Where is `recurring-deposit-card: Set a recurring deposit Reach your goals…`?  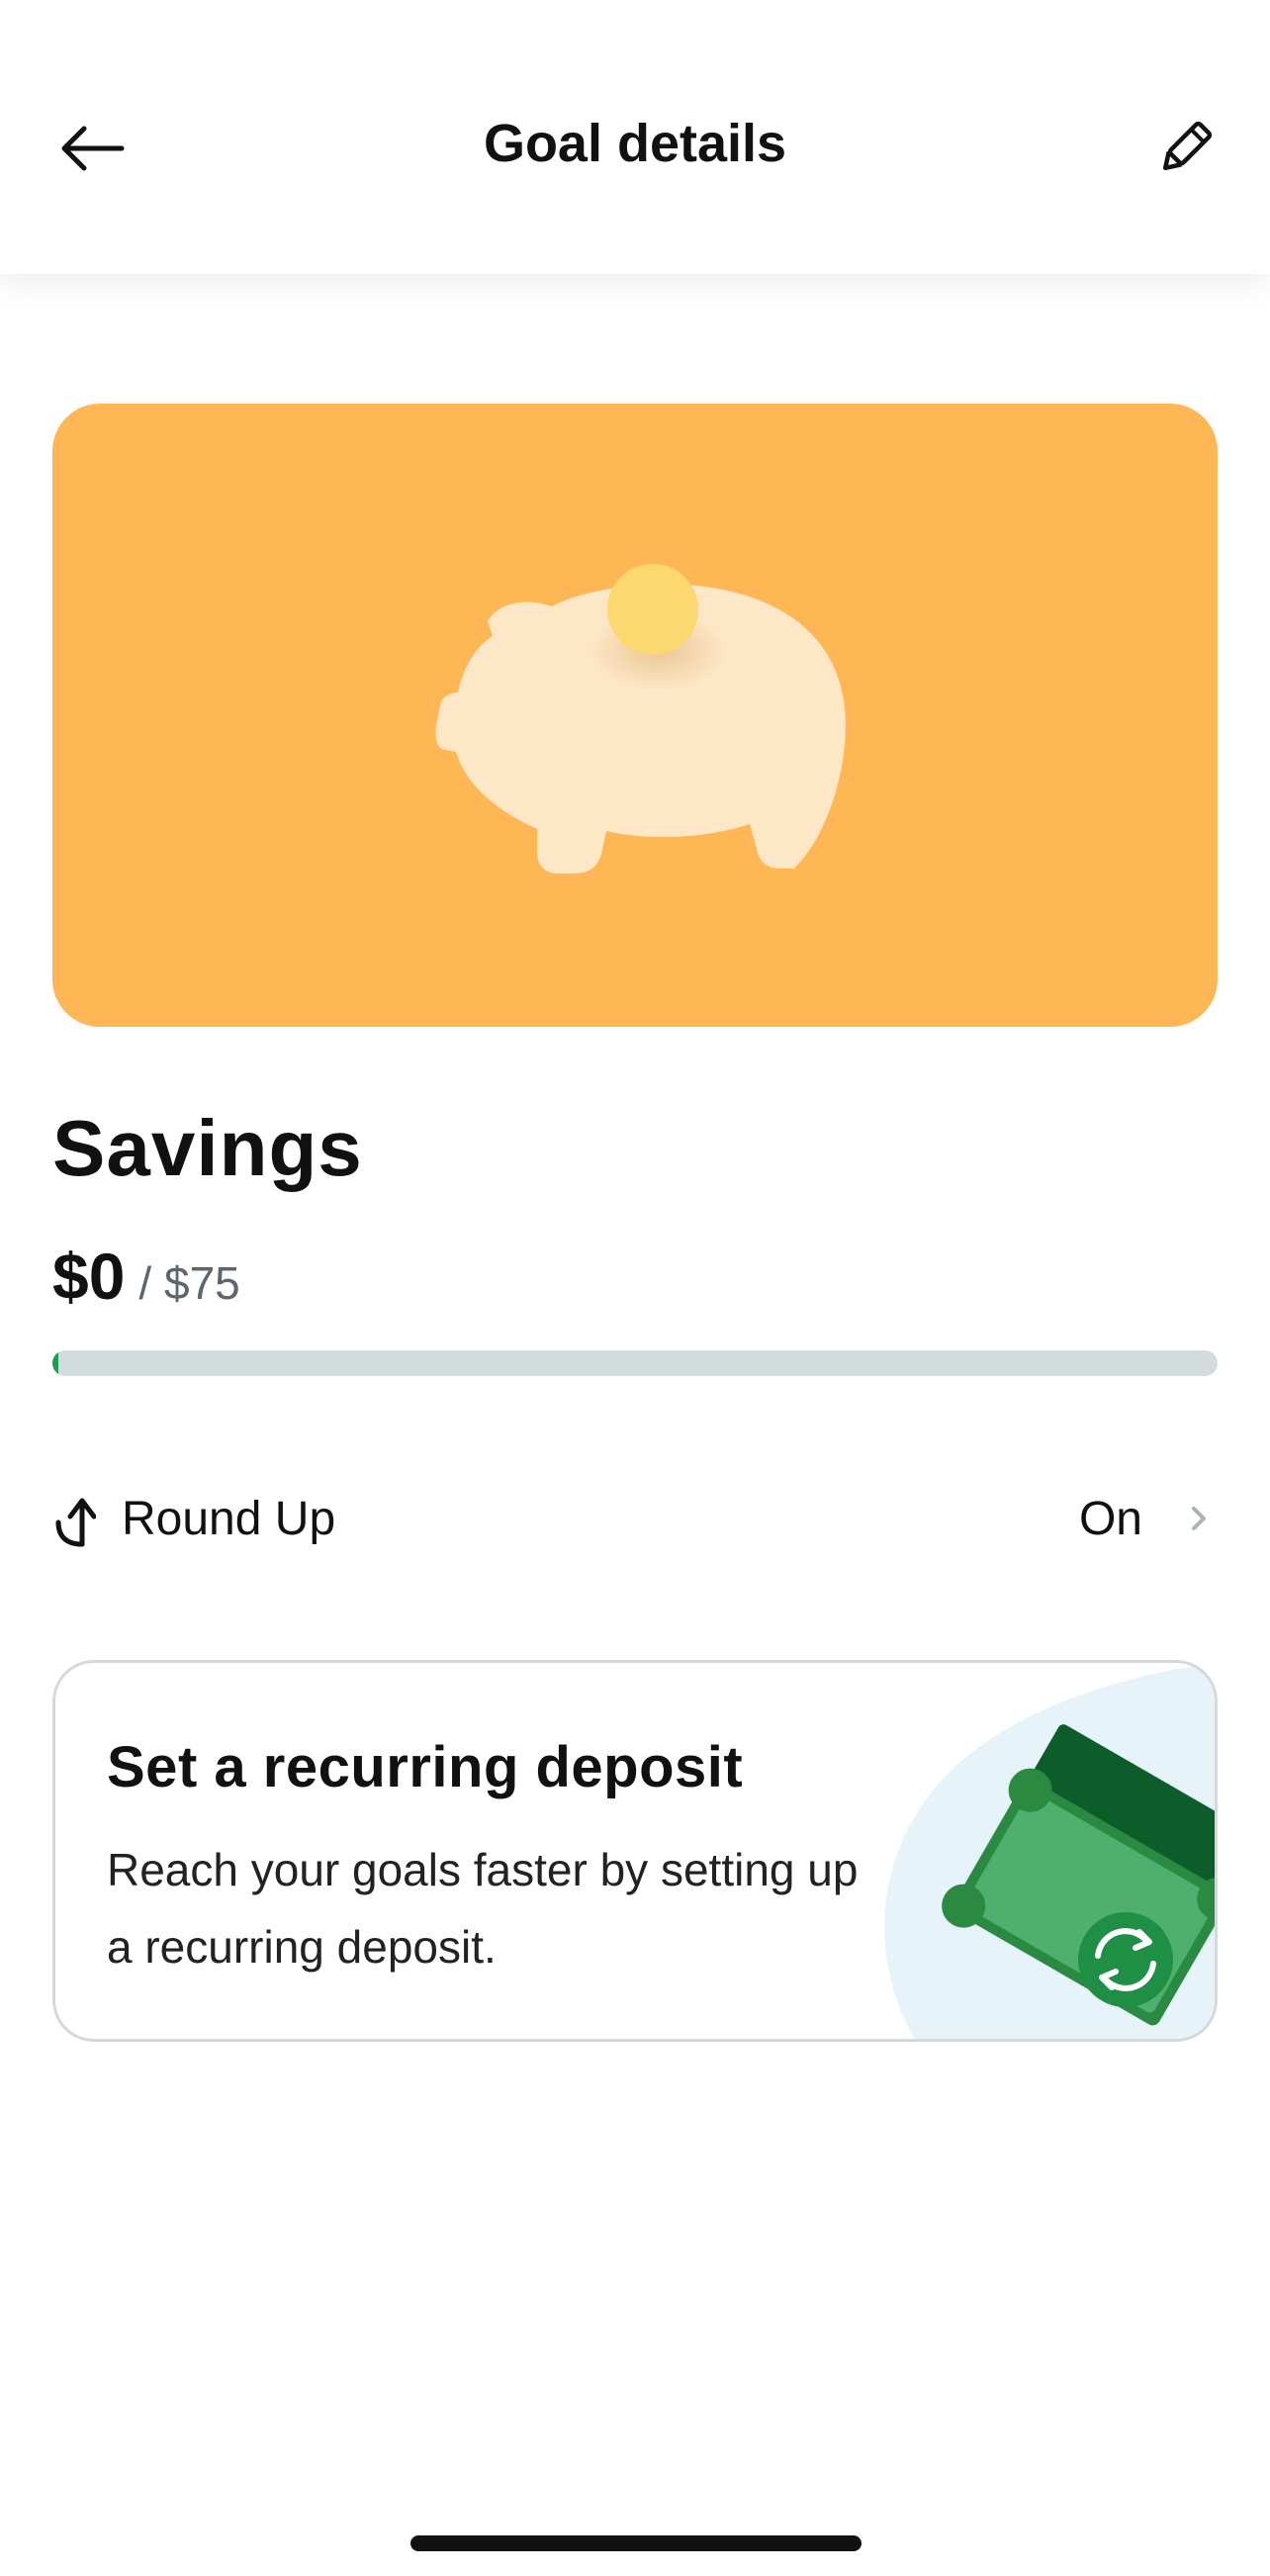 recurring-deposit-card: Set a recurring deposit Reach your goals… is located at coordinates (635, 1851).